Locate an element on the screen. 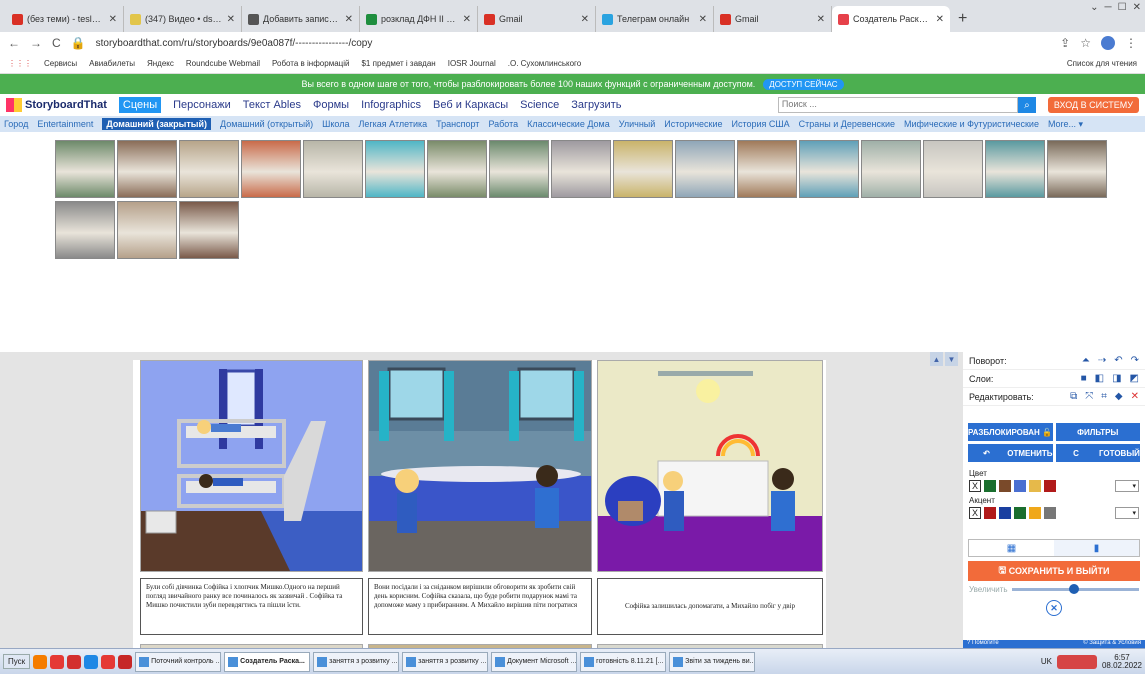  access-now-button: ДОСТУП СЕЙЧАС is located at coordinates (803, 84).